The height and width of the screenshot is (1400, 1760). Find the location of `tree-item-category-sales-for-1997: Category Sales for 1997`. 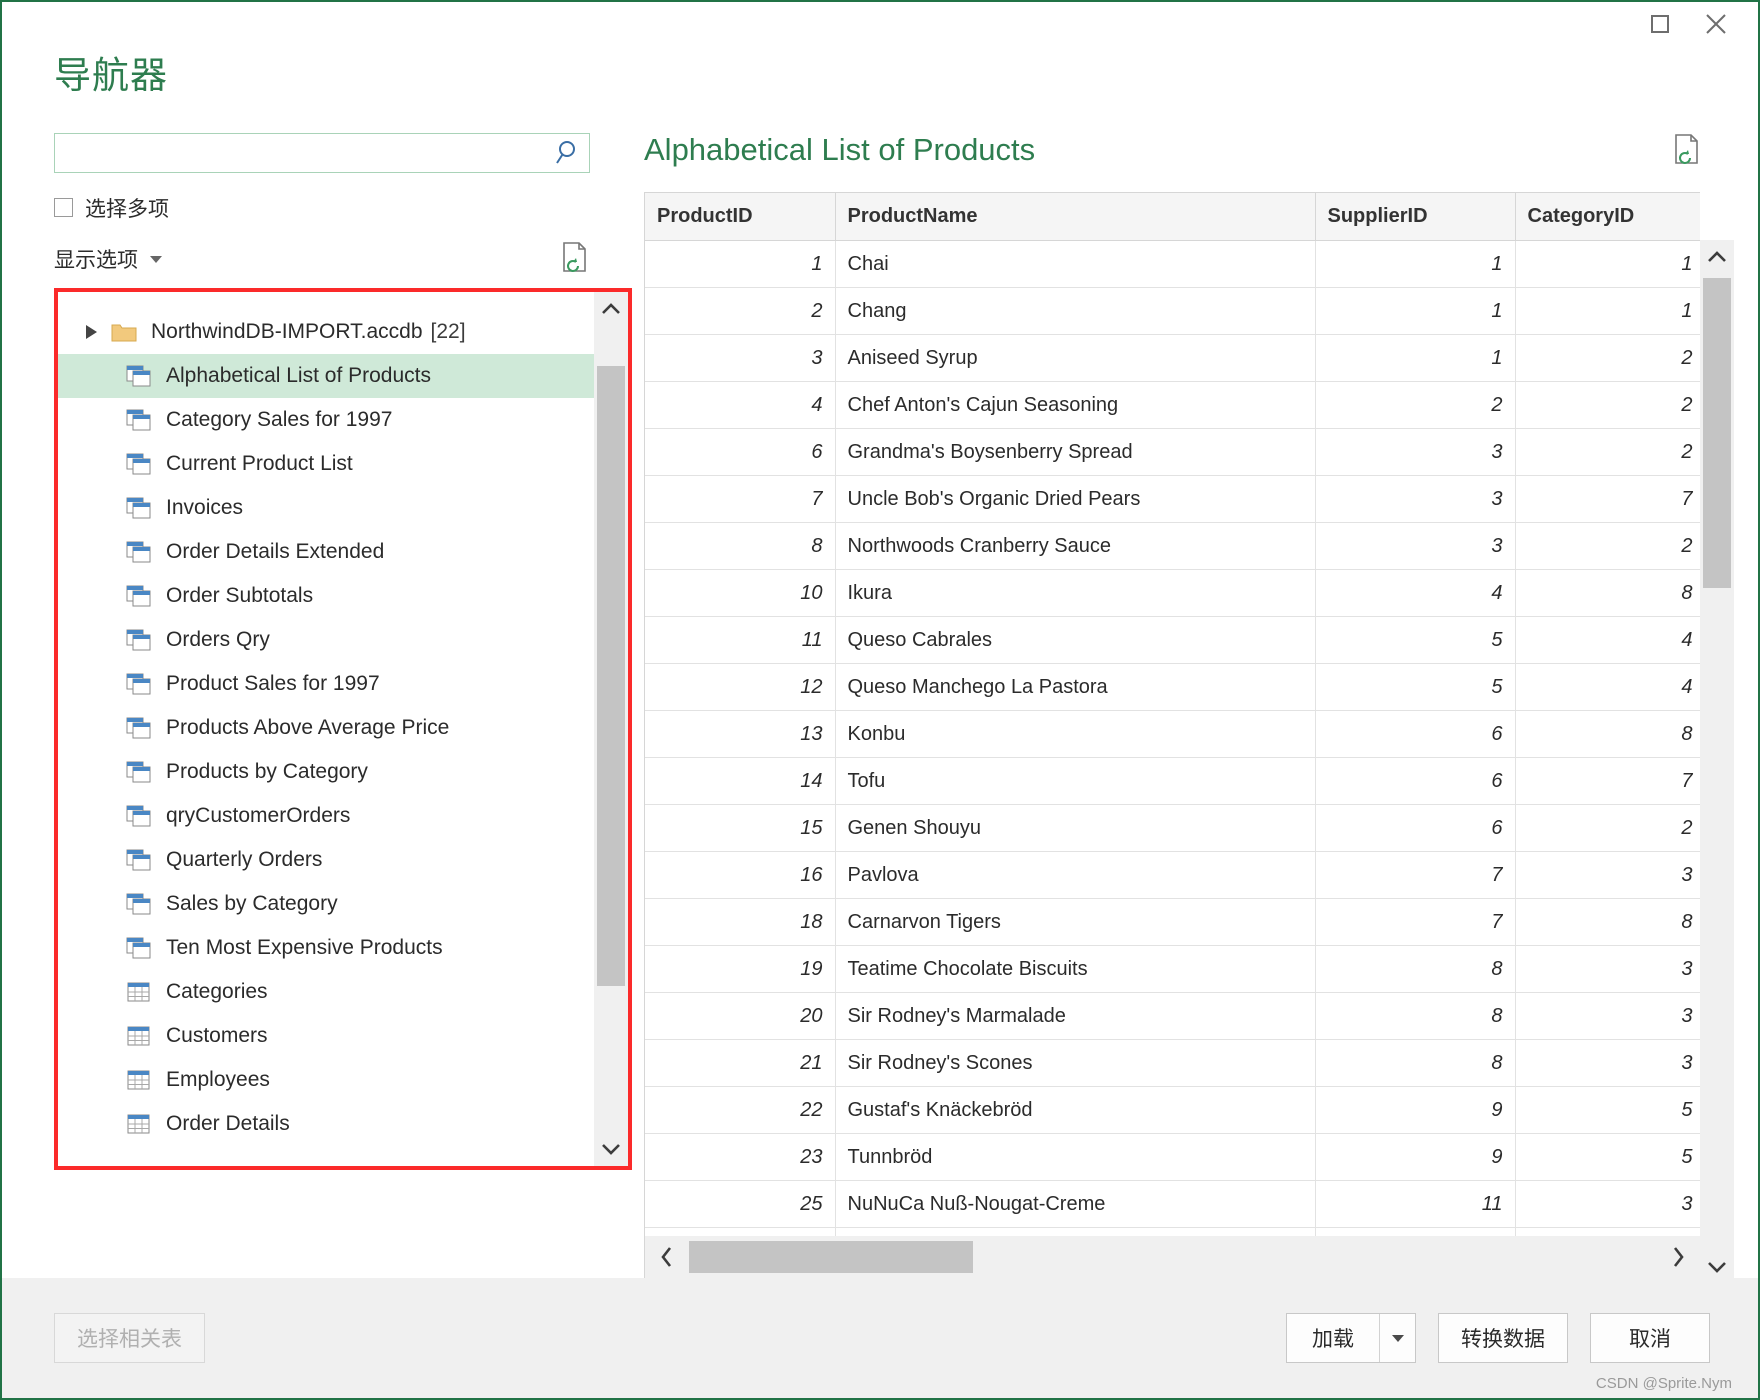

tree-item-category-sales-for-1997: Category Sales for 1997 is located at coordinates (326, 420).